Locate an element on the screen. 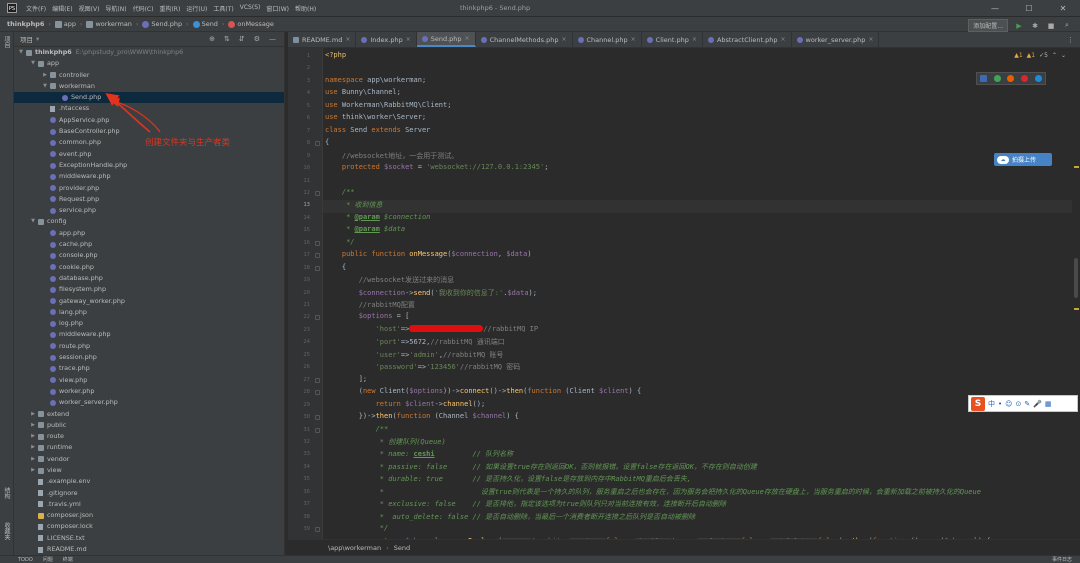  tree-folder: ▶ runtime is located at coordinates (149, 447).